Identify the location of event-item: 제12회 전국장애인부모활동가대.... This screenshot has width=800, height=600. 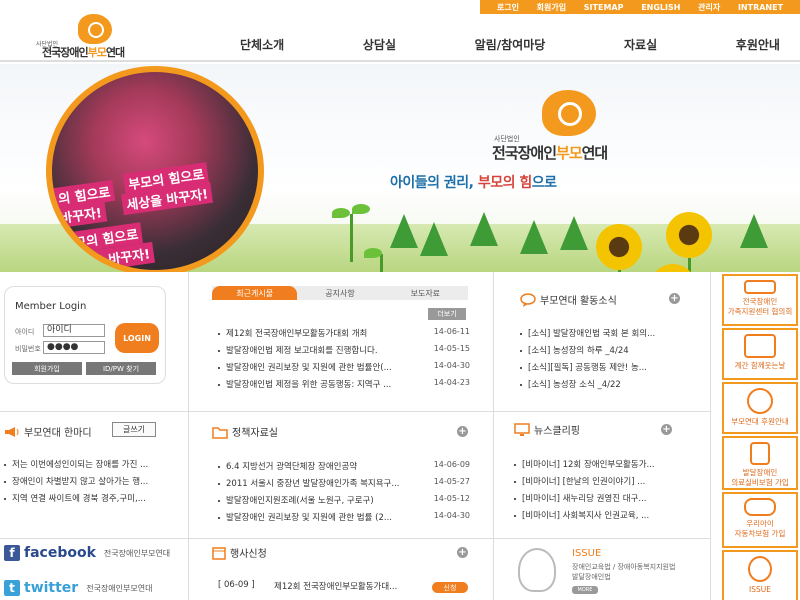
(335, 586).